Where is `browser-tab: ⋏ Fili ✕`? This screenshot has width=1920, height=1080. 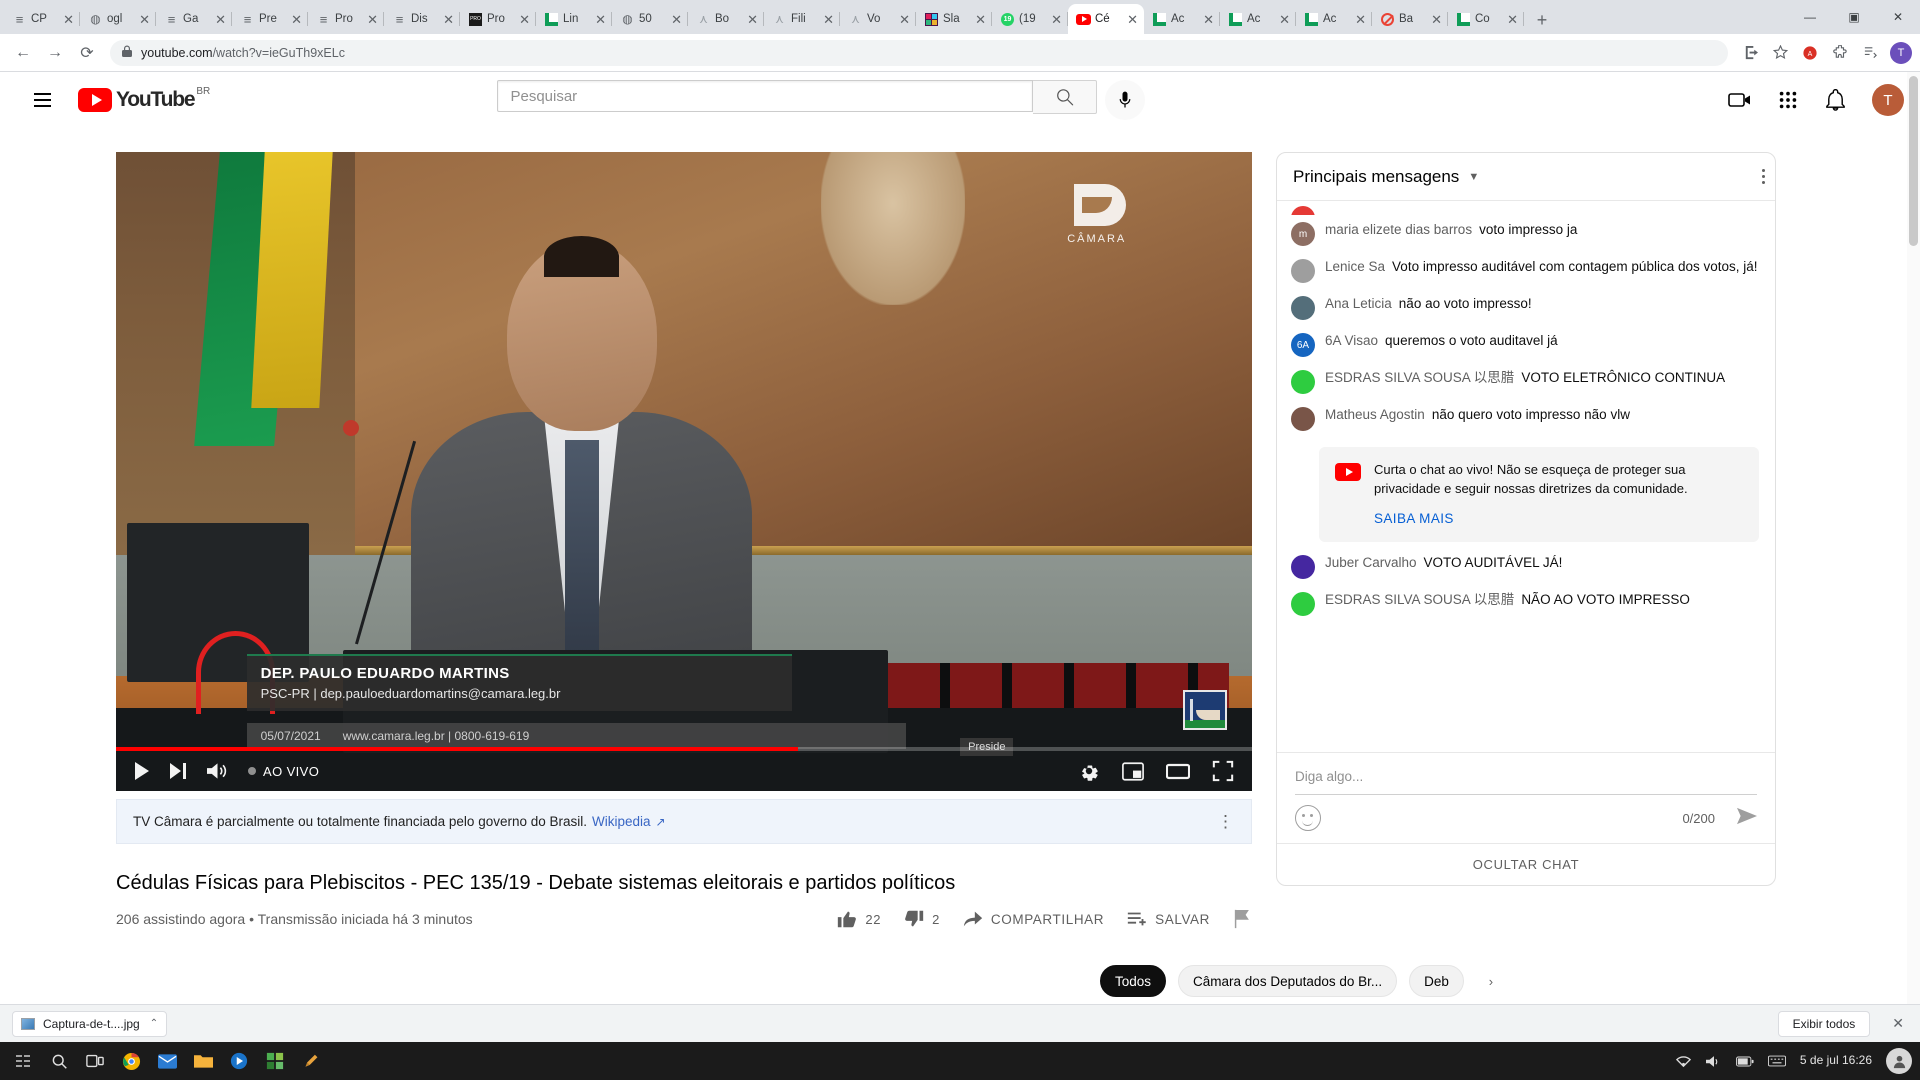
browser-tab: ⋏ Fili ✕ is located at coordinates (802, 19).